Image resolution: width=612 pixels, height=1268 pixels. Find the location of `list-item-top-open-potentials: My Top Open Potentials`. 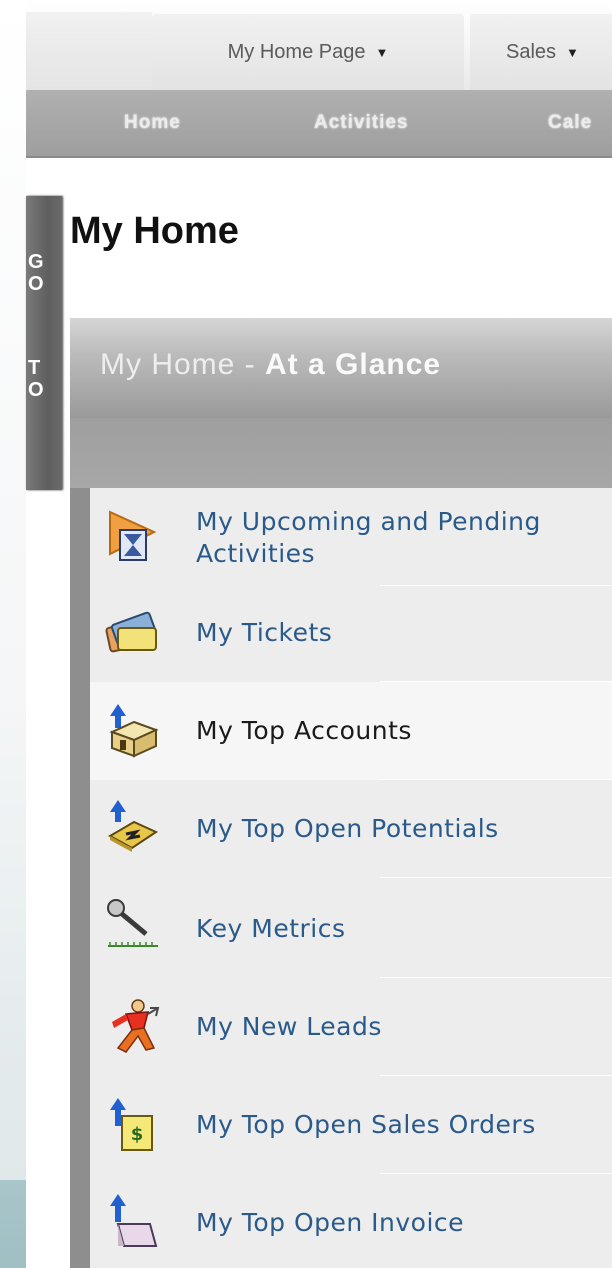

list-item-top-open-potentials: My Top Open Potentials is located at coordinates (351, 829).